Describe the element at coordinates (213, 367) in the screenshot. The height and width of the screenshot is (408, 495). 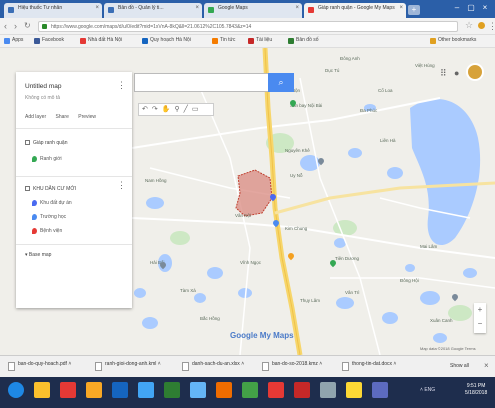
I see `download-item: danh-sach-du-an.xlsx ˄` at that location.